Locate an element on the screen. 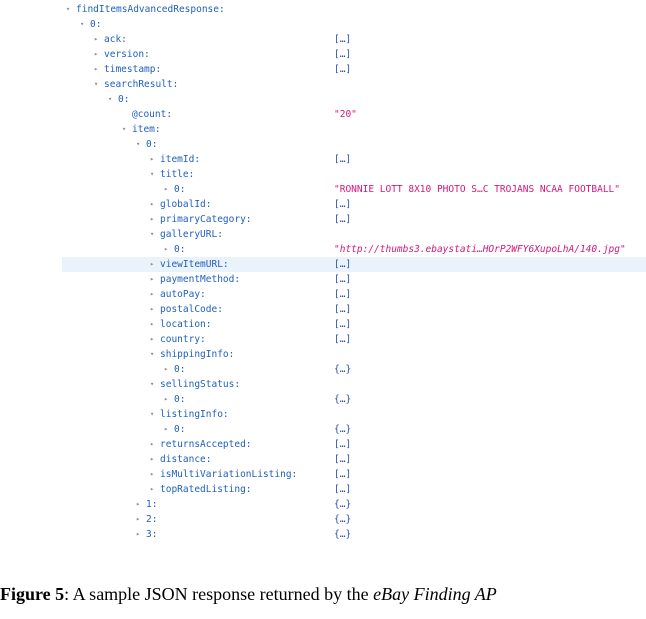  tree-row: ▾ searchResult: is located at coordinates (323, 84).